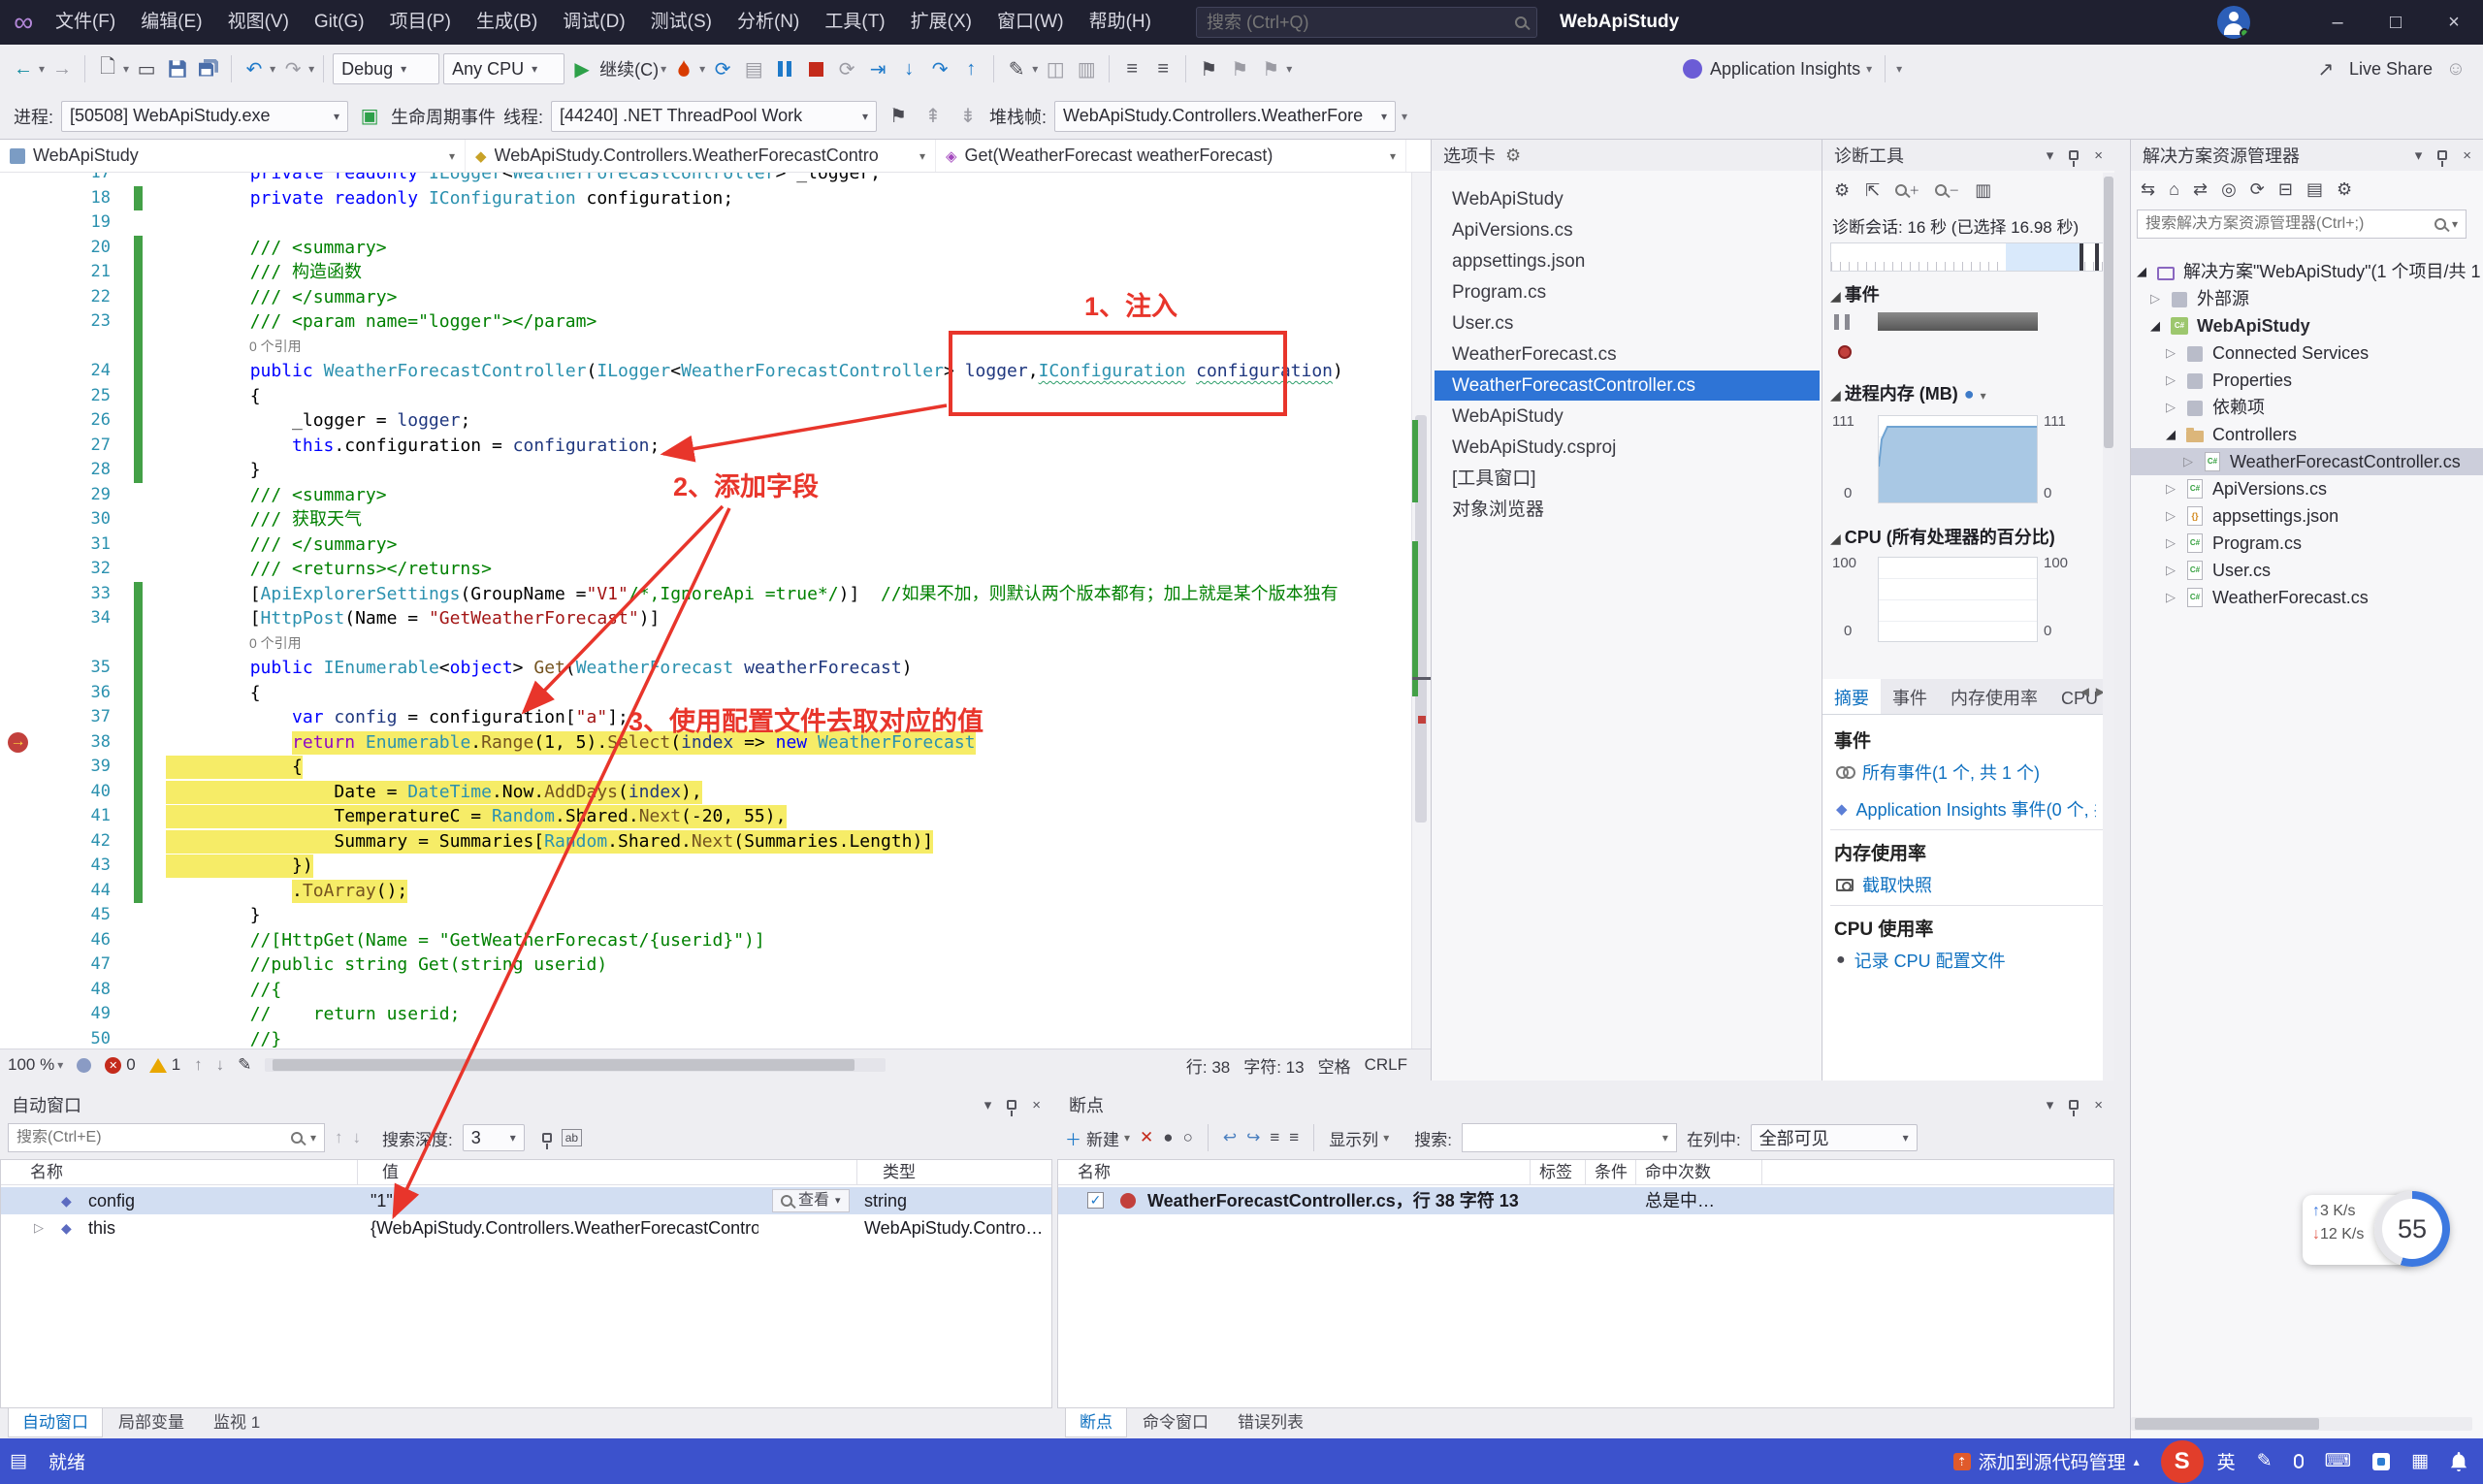  Describe the element at coordinates (1086, 68) in the screenshot. I see `profiler-icon: ▥` at that location.